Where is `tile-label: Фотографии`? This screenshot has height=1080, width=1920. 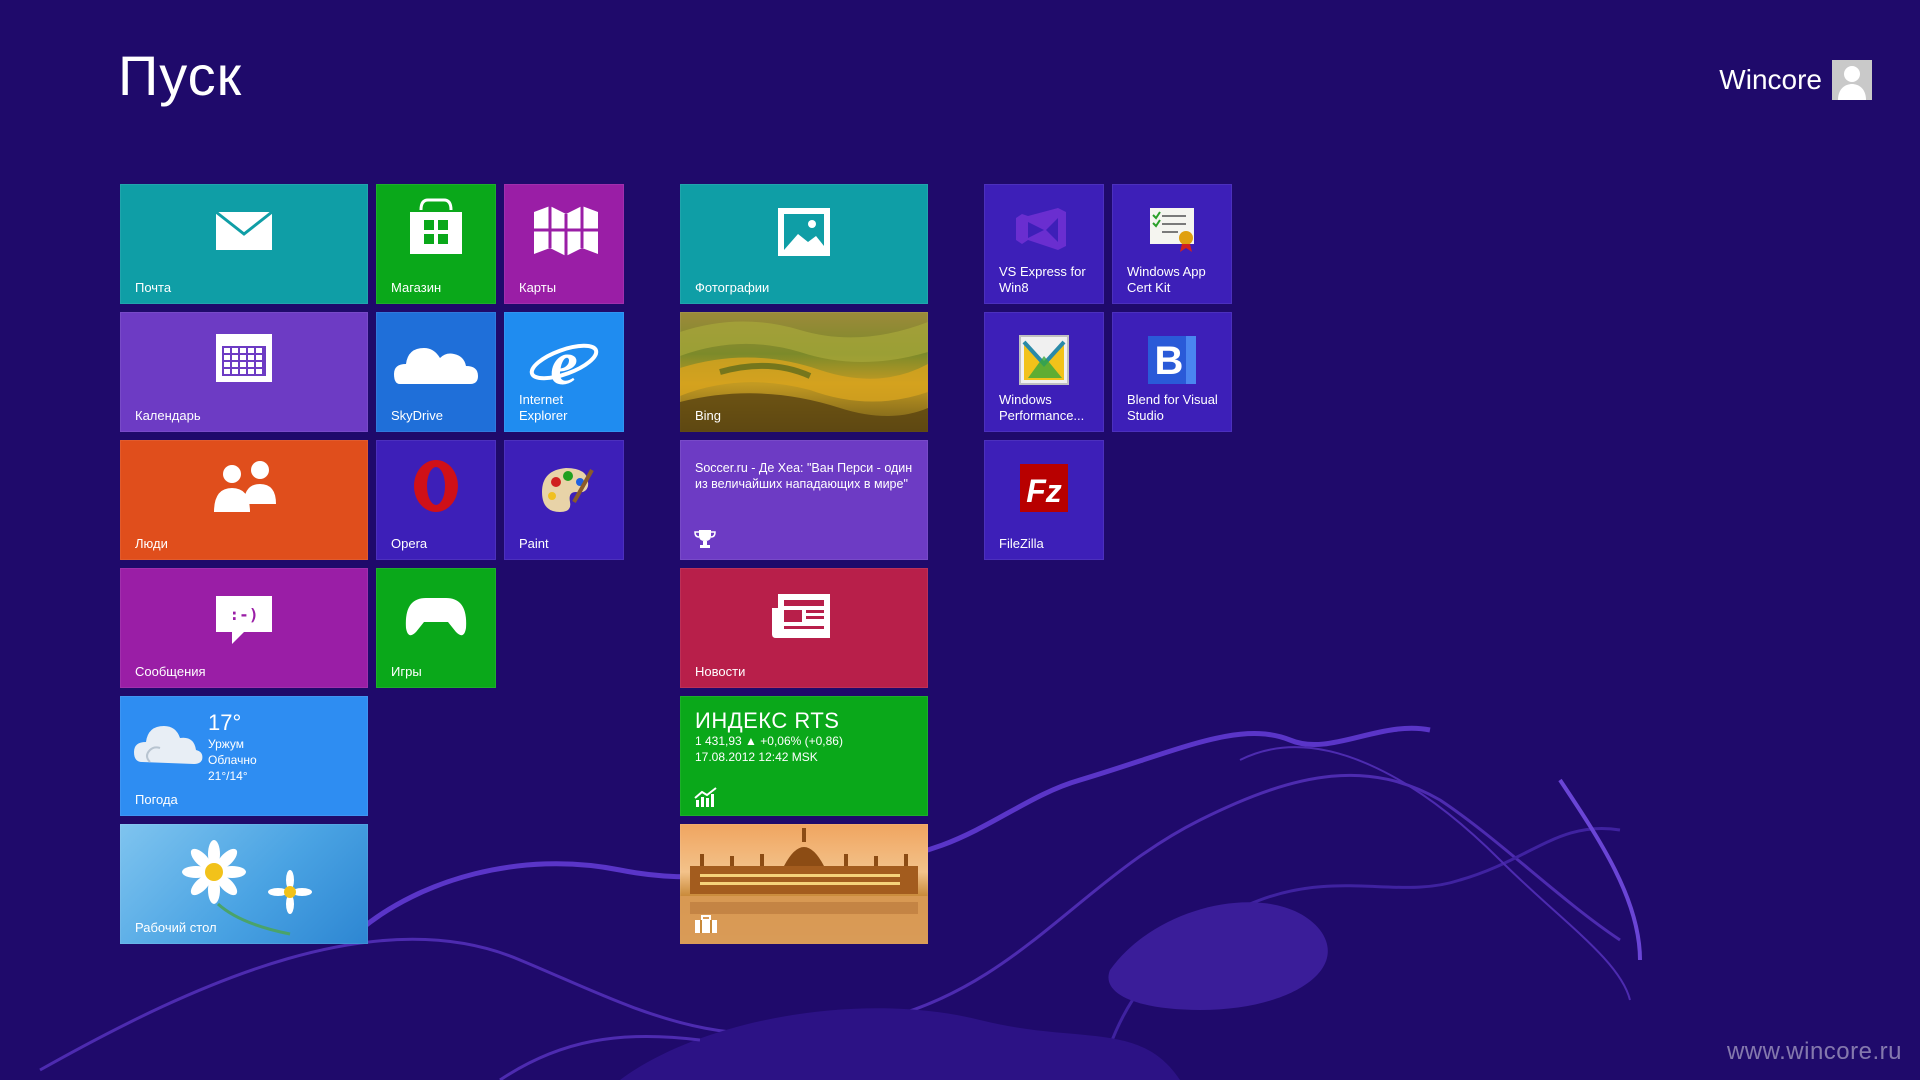
tile-label: Фотографии is located at coordinates (732, 287).